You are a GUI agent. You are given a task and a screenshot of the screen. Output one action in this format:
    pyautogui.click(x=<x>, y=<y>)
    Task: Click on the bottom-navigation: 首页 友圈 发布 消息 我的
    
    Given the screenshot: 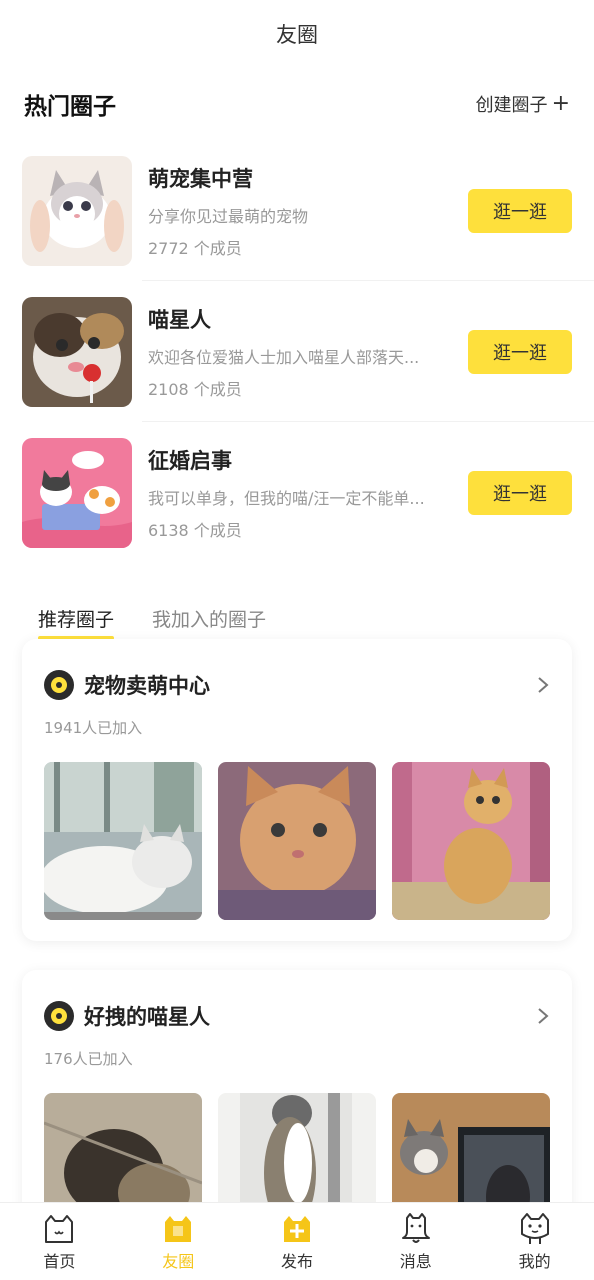 What is the action you would take?
    pyautogui.click(x=297, y=1241)
    